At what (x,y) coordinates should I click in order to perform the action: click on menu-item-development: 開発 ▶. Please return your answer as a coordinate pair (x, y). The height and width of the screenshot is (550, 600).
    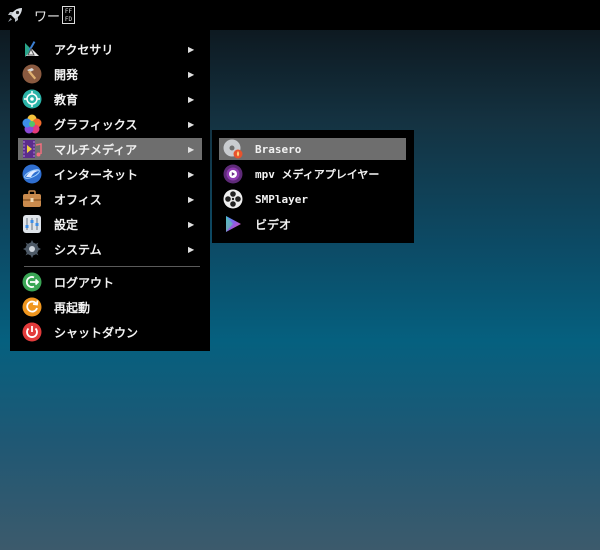
    Looking at the image, I should click on (110, 74).